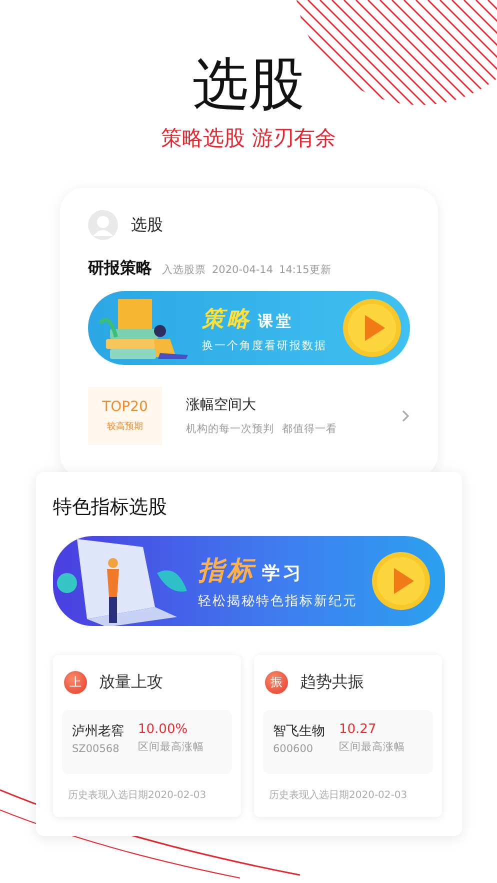 The width and height of the screenshot is (497, 883). Describe the element at coordinates (227, 571) in the screenshot. I see `banner-title: 指标` at that location.